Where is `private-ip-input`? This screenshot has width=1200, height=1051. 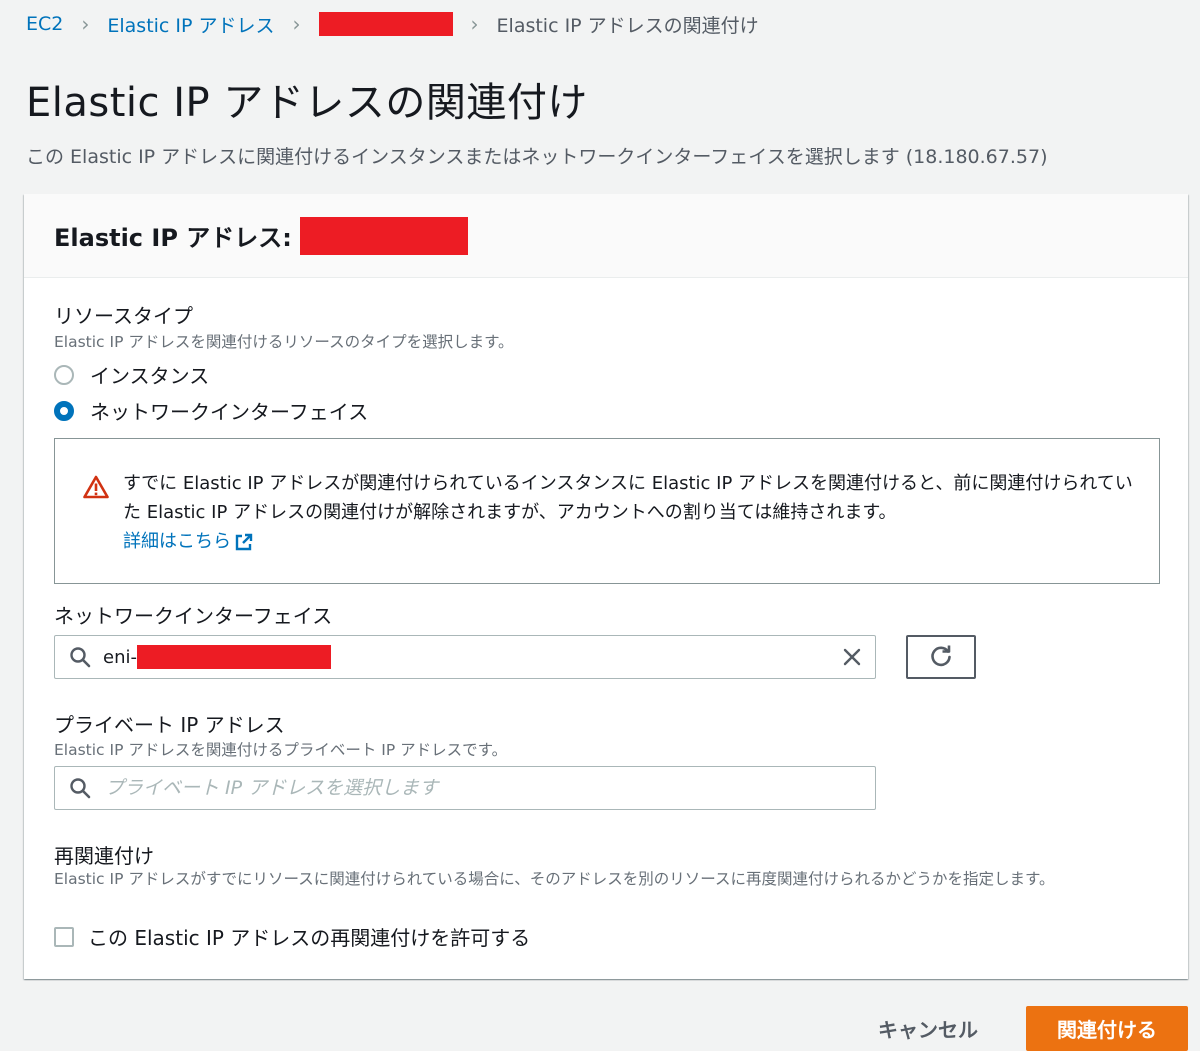 private-ip-input is located at coordinates (453, 788).